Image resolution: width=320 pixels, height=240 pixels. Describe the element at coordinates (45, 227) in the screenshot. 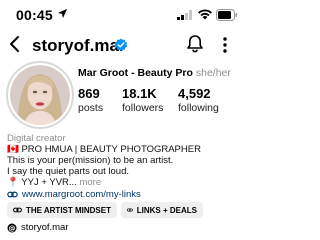

I see `threads-label: storyof.mar` at that location.